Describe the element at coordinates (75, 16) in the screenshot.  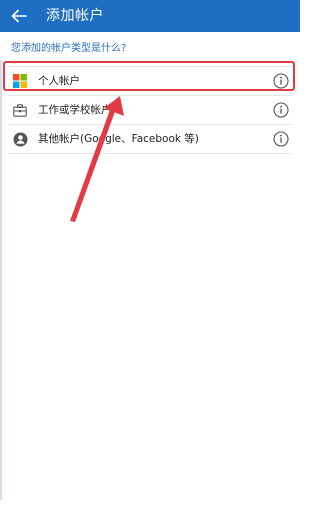
I see `page-title: 添加帐户` at that location.